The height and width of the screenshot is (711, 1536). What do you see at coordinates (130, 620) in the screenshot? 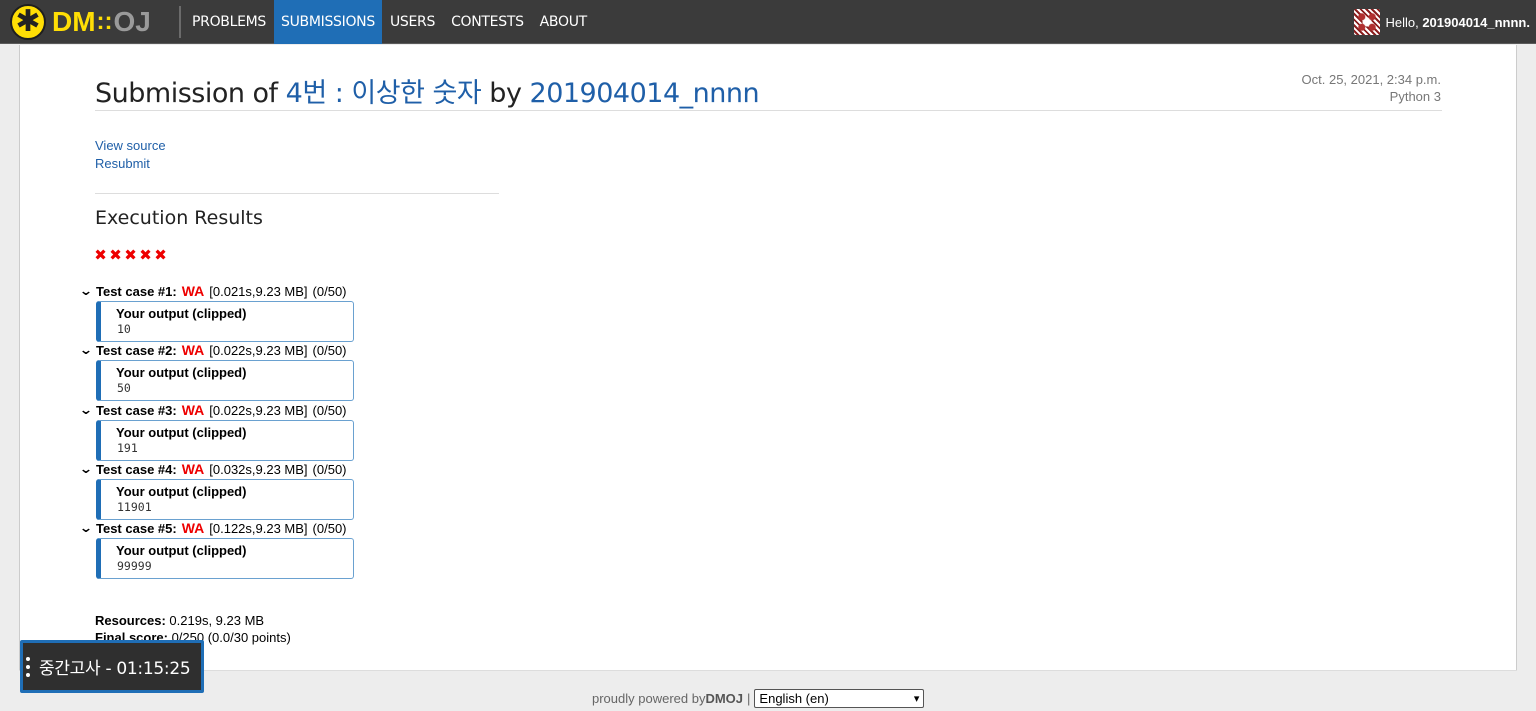
I see `resources-label: Resources:` at bounding box center [130, 620].